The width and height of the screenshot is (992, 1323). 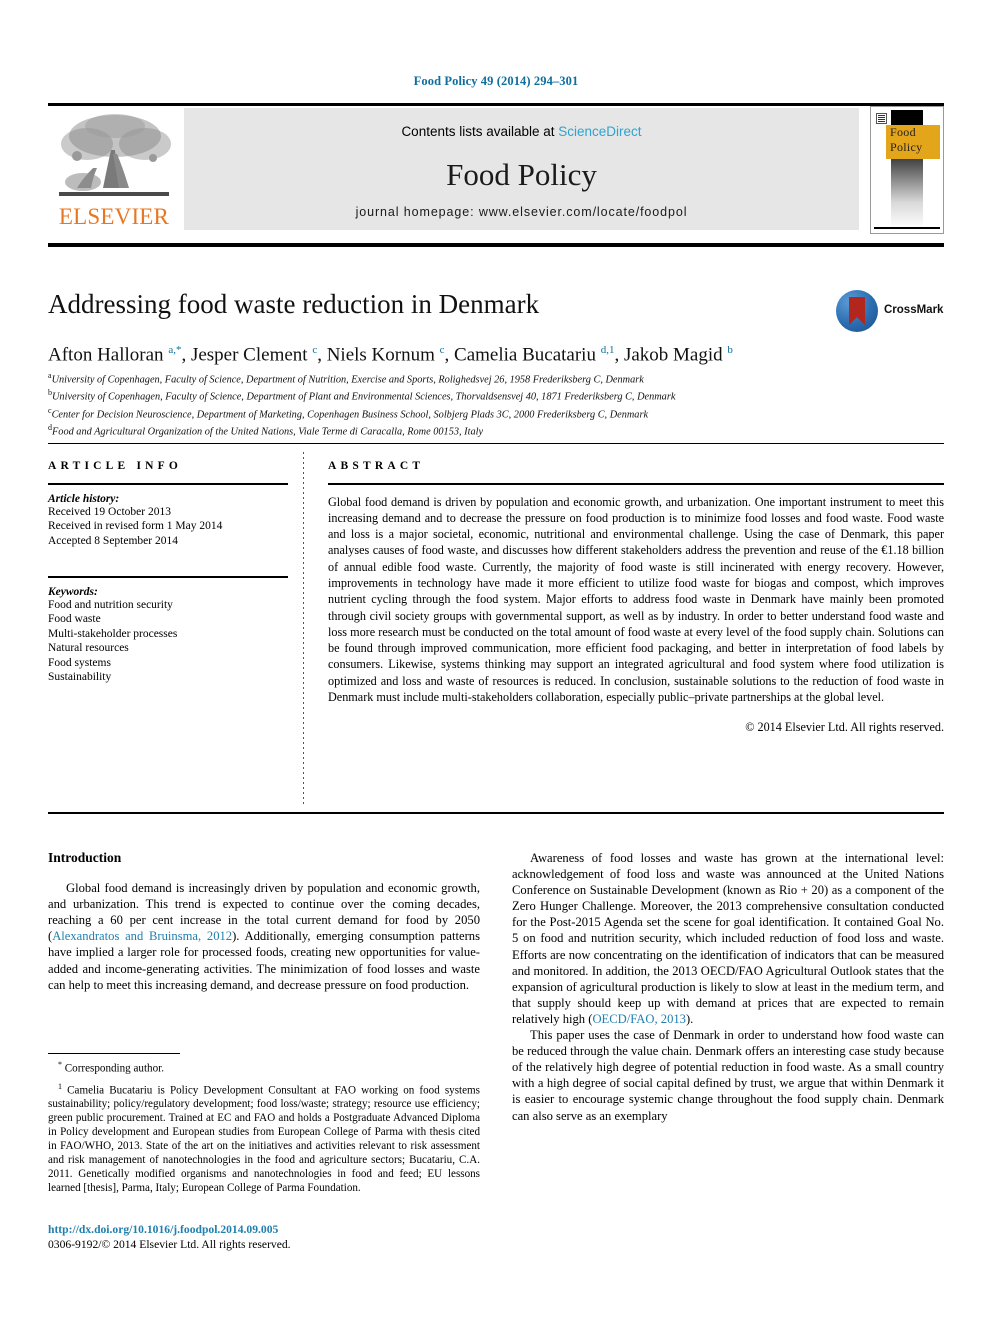 I want to click on abstract-rule, so click(x=636, y=484).